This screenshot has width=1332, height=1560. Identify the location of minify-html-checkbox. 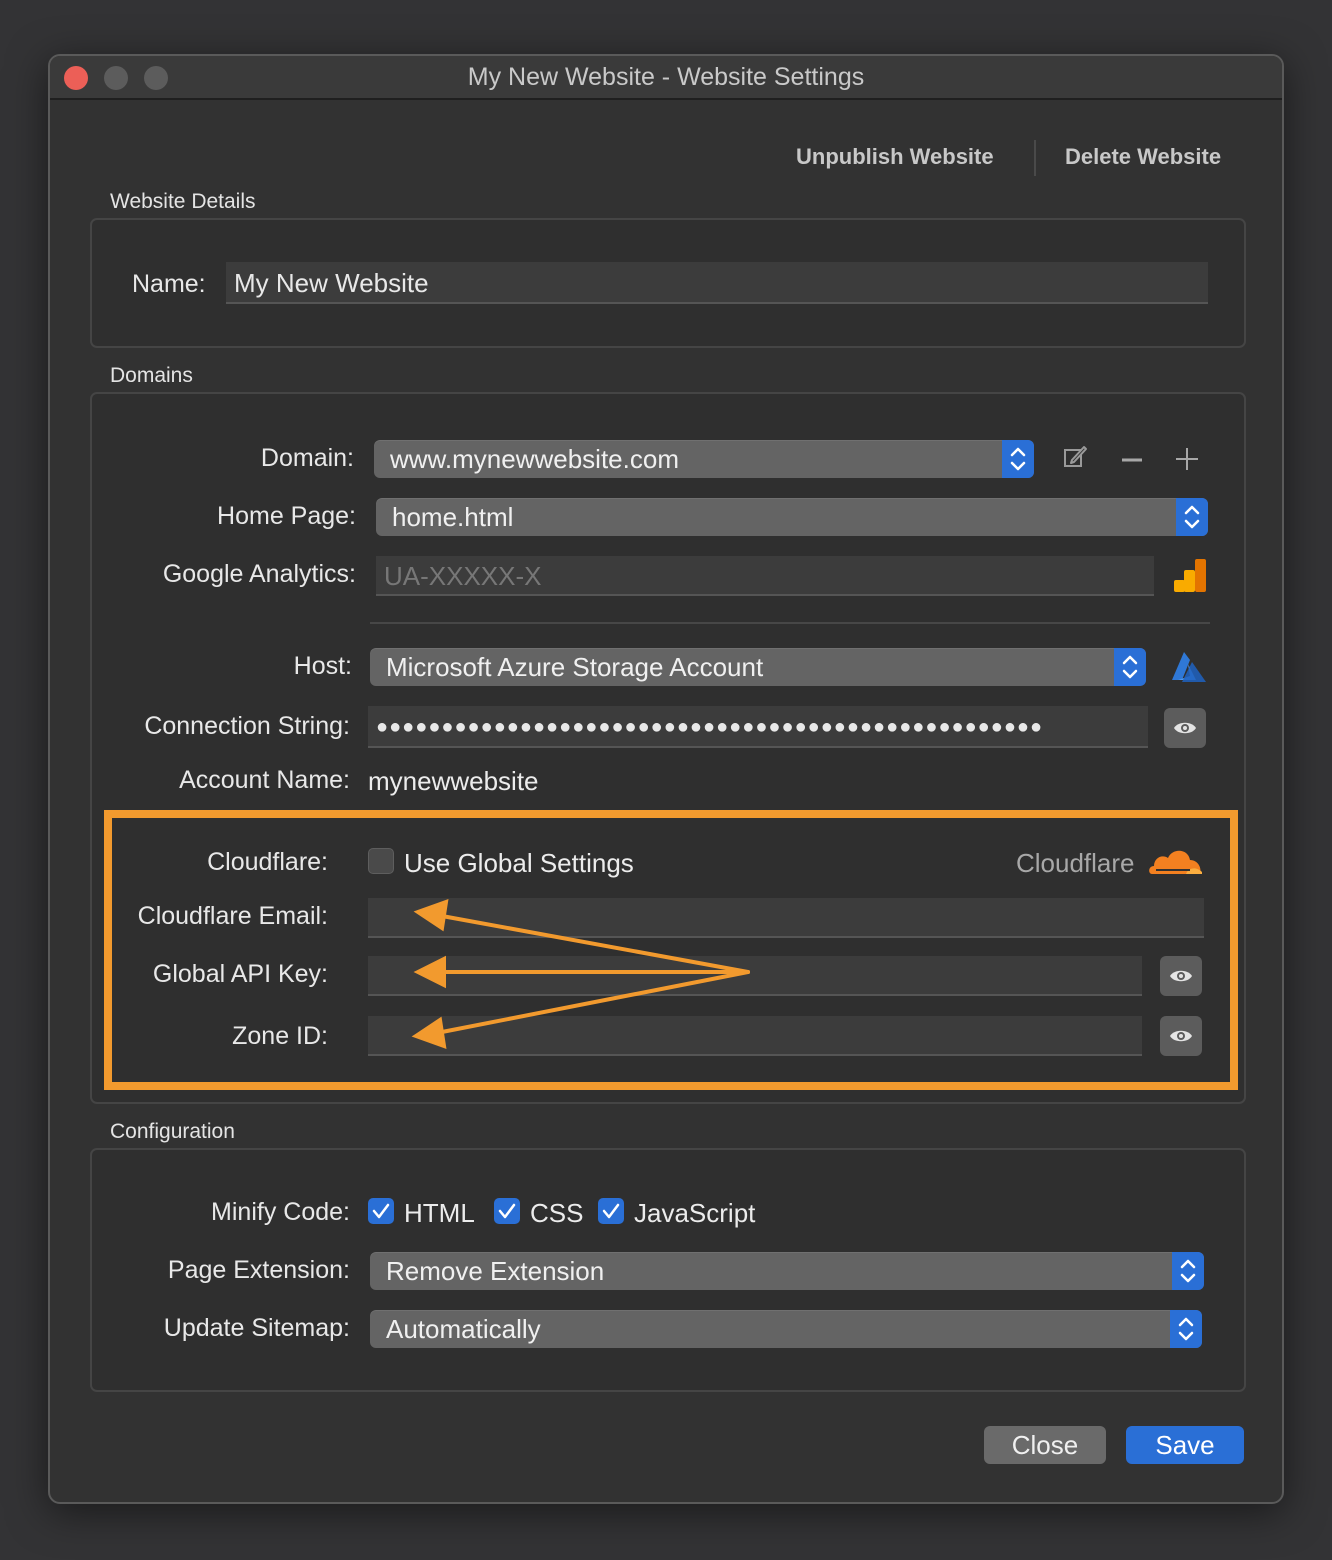
(381, 1211).